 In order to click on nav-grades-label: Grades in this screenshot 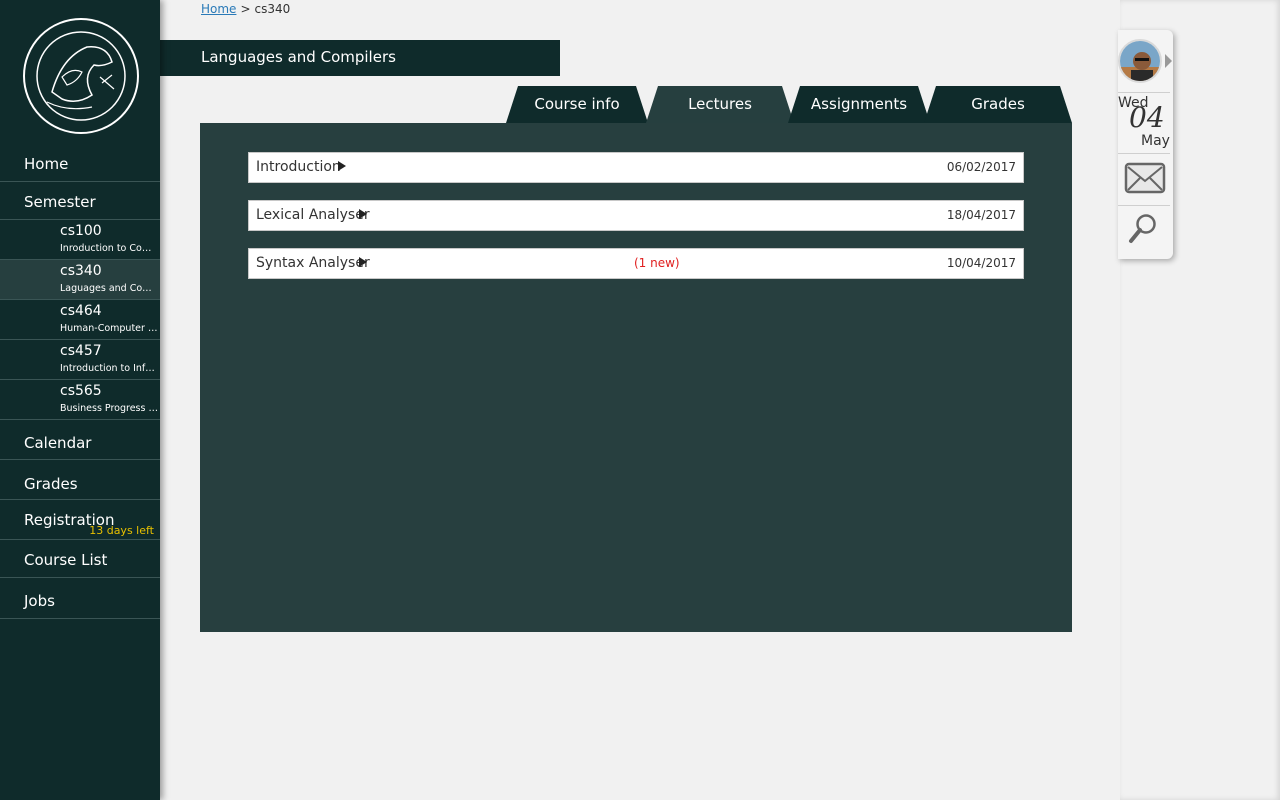, I will do `click(51, 484)`.